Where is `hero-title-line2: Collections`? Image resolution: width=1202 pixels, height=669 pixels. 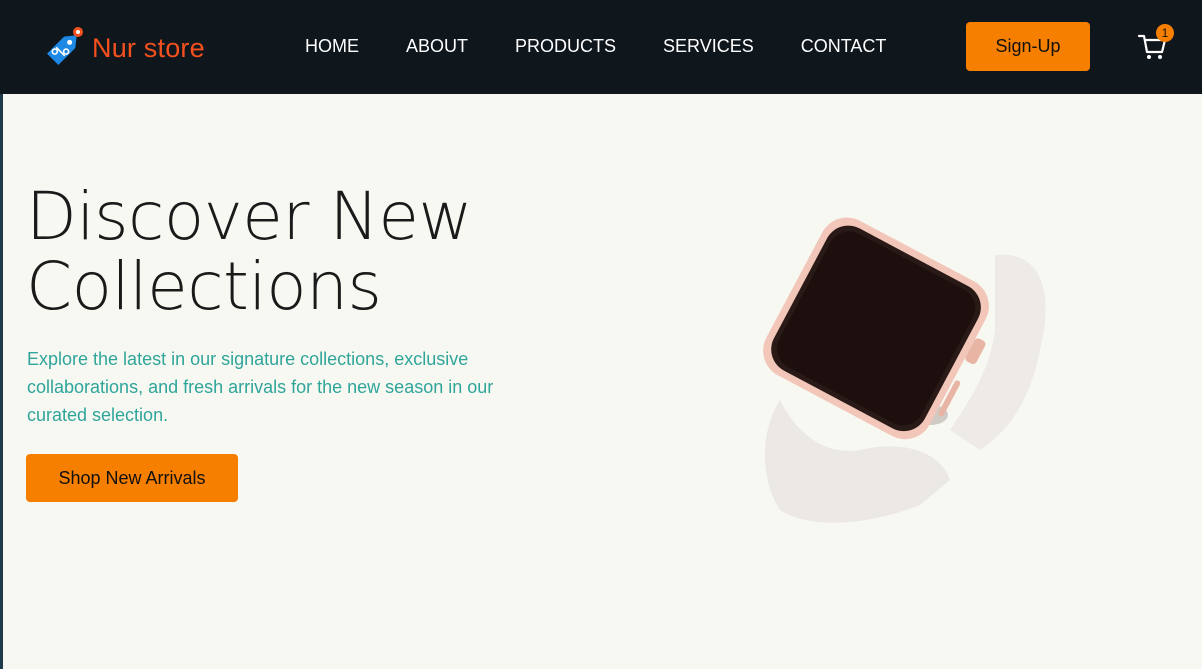
hero-title-line2: Collections is located at coordinates (204, 286).